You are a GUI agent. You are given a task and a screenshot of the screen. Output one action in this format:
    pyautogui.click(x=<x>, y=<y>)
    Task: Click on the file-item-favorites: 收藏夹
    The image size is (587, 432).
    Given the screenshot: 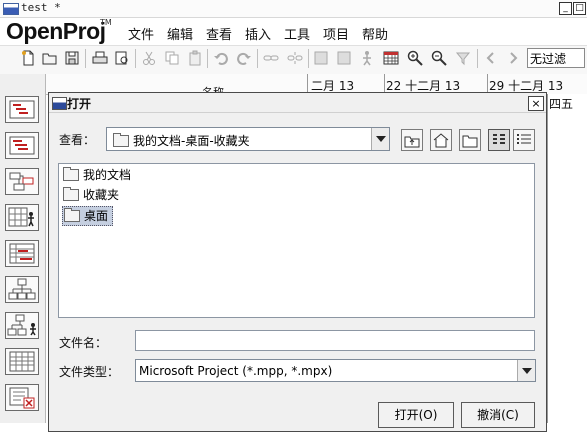 What is the action you would take?
    pyautogui.click(x=92, y=195)
    